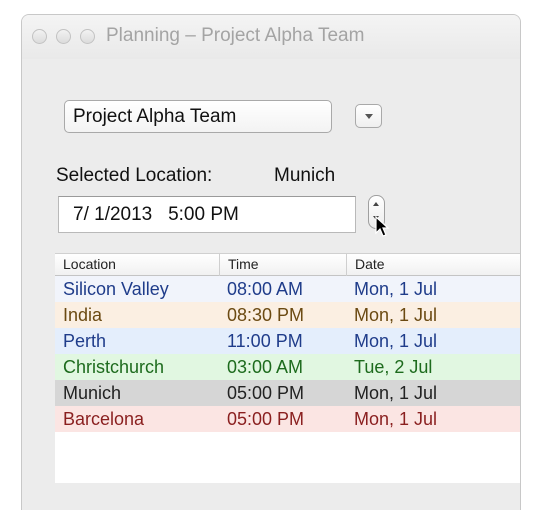  Describe the element at coordinates (198, 116) in the screenshot. I see `team-popup-button: Project Alpha Team` at that location.